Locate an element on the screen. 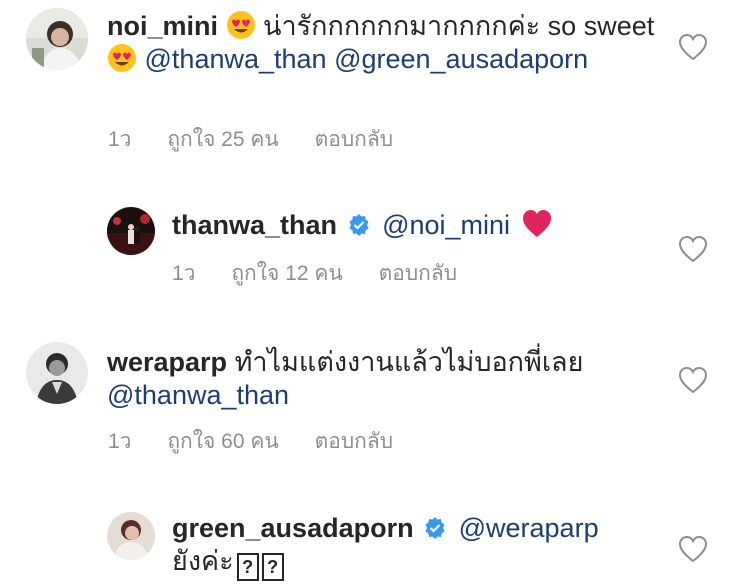 The height and width of the screenshot is (586, 750). like-count: ถูกใจ 12 คน is located at coordinates (286, 273).